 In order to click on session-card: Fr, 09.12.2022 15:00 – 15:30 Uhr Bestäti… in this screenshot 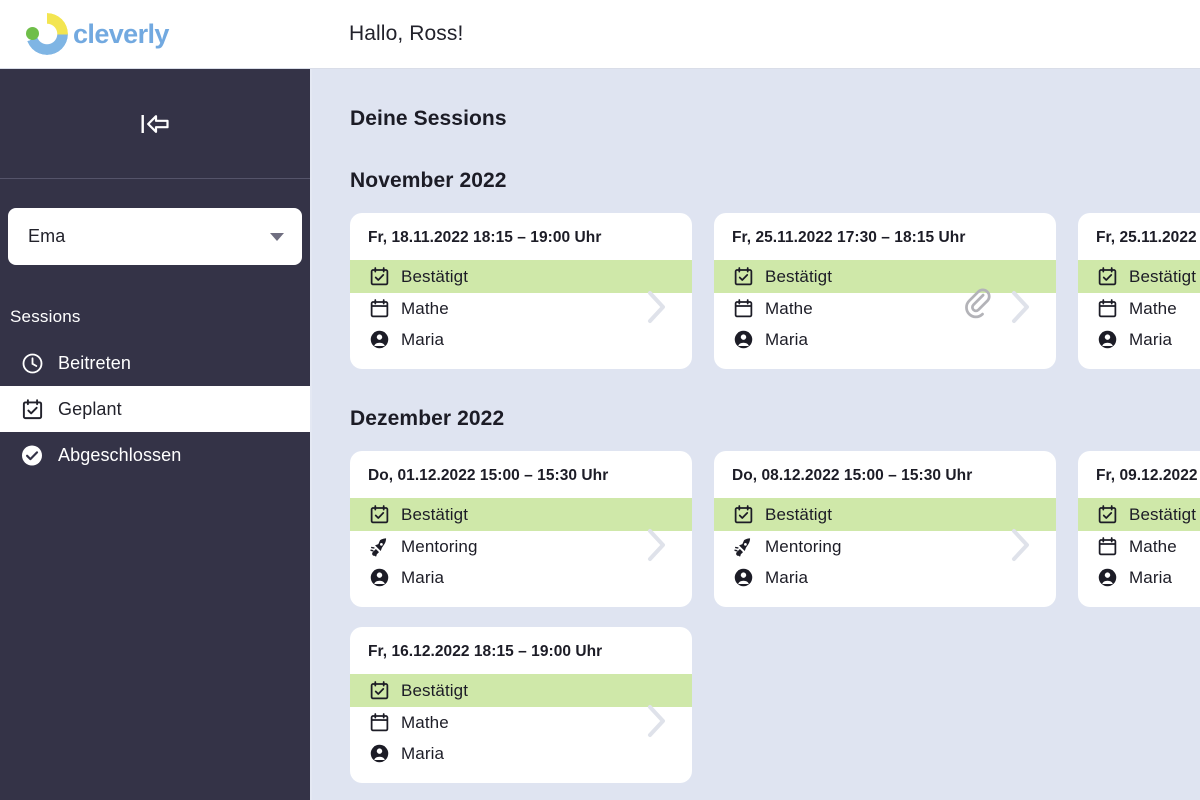, I will do `click(1139, 529)`.